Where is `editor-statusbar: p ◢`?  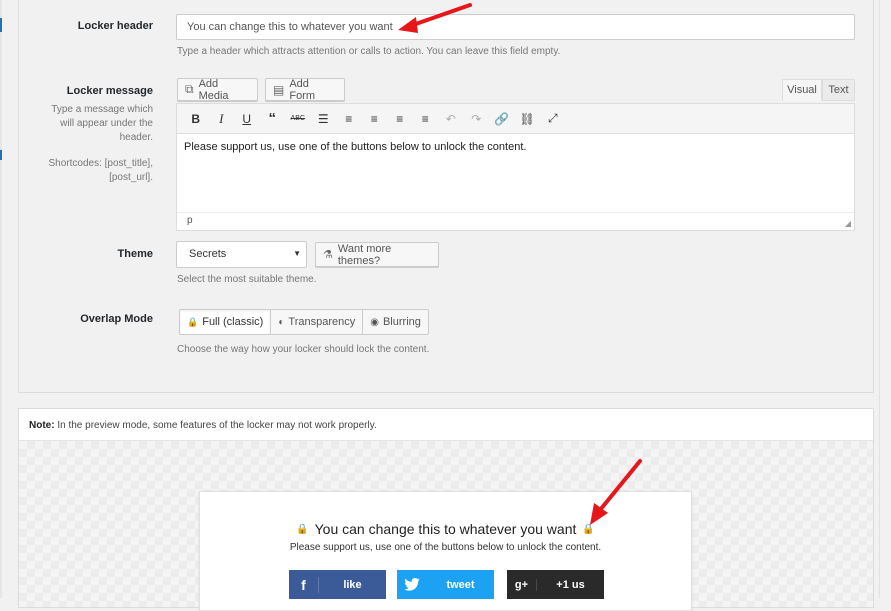
editor-statusbar: p ◢ is located at coordinates (515, 221).